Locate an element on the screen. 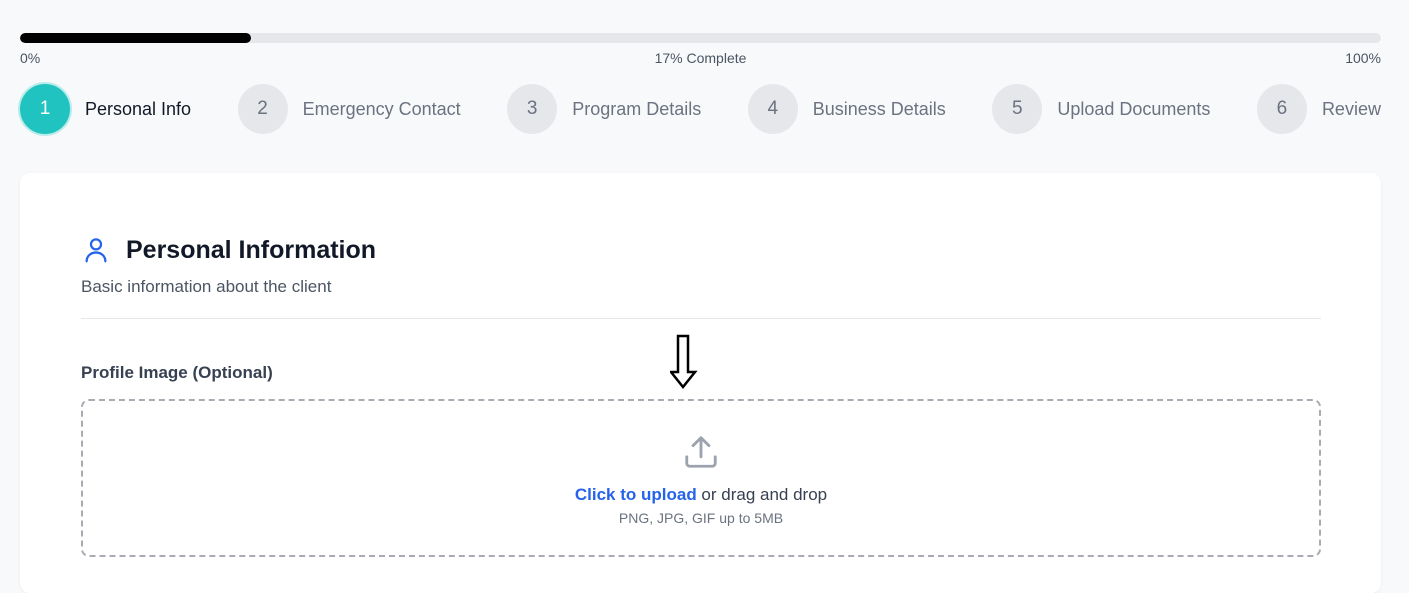 The image size is (1409, 593). divider is located at coordinates (701, 318).